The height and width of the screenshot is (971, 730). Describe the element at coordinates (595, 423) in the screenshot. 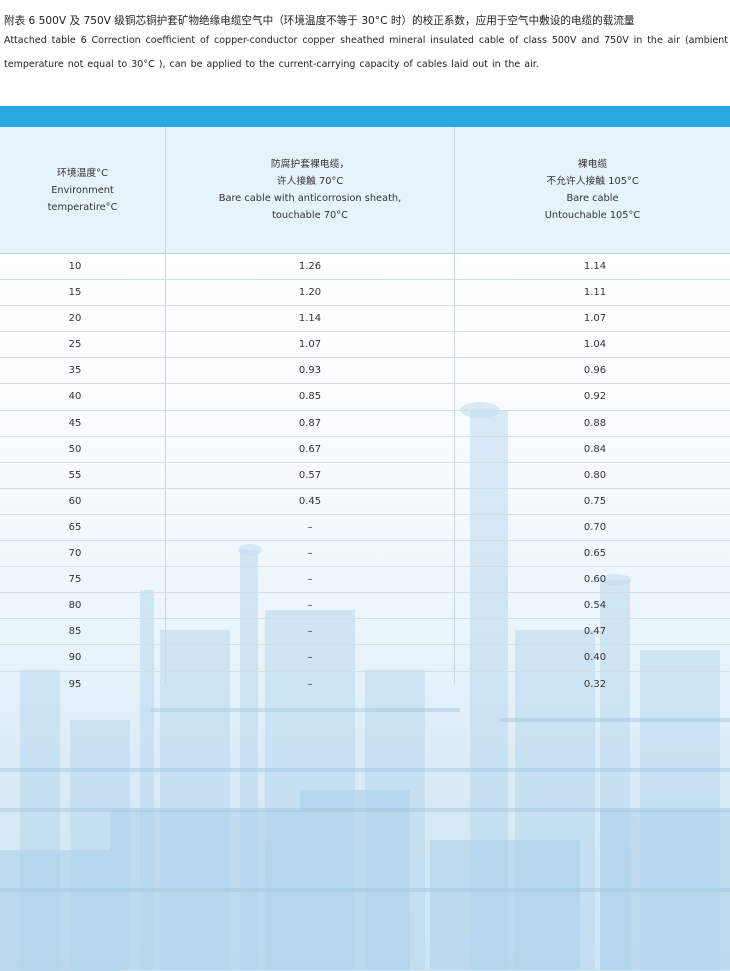

I see `cell-untouchable: 0.88` at that location.